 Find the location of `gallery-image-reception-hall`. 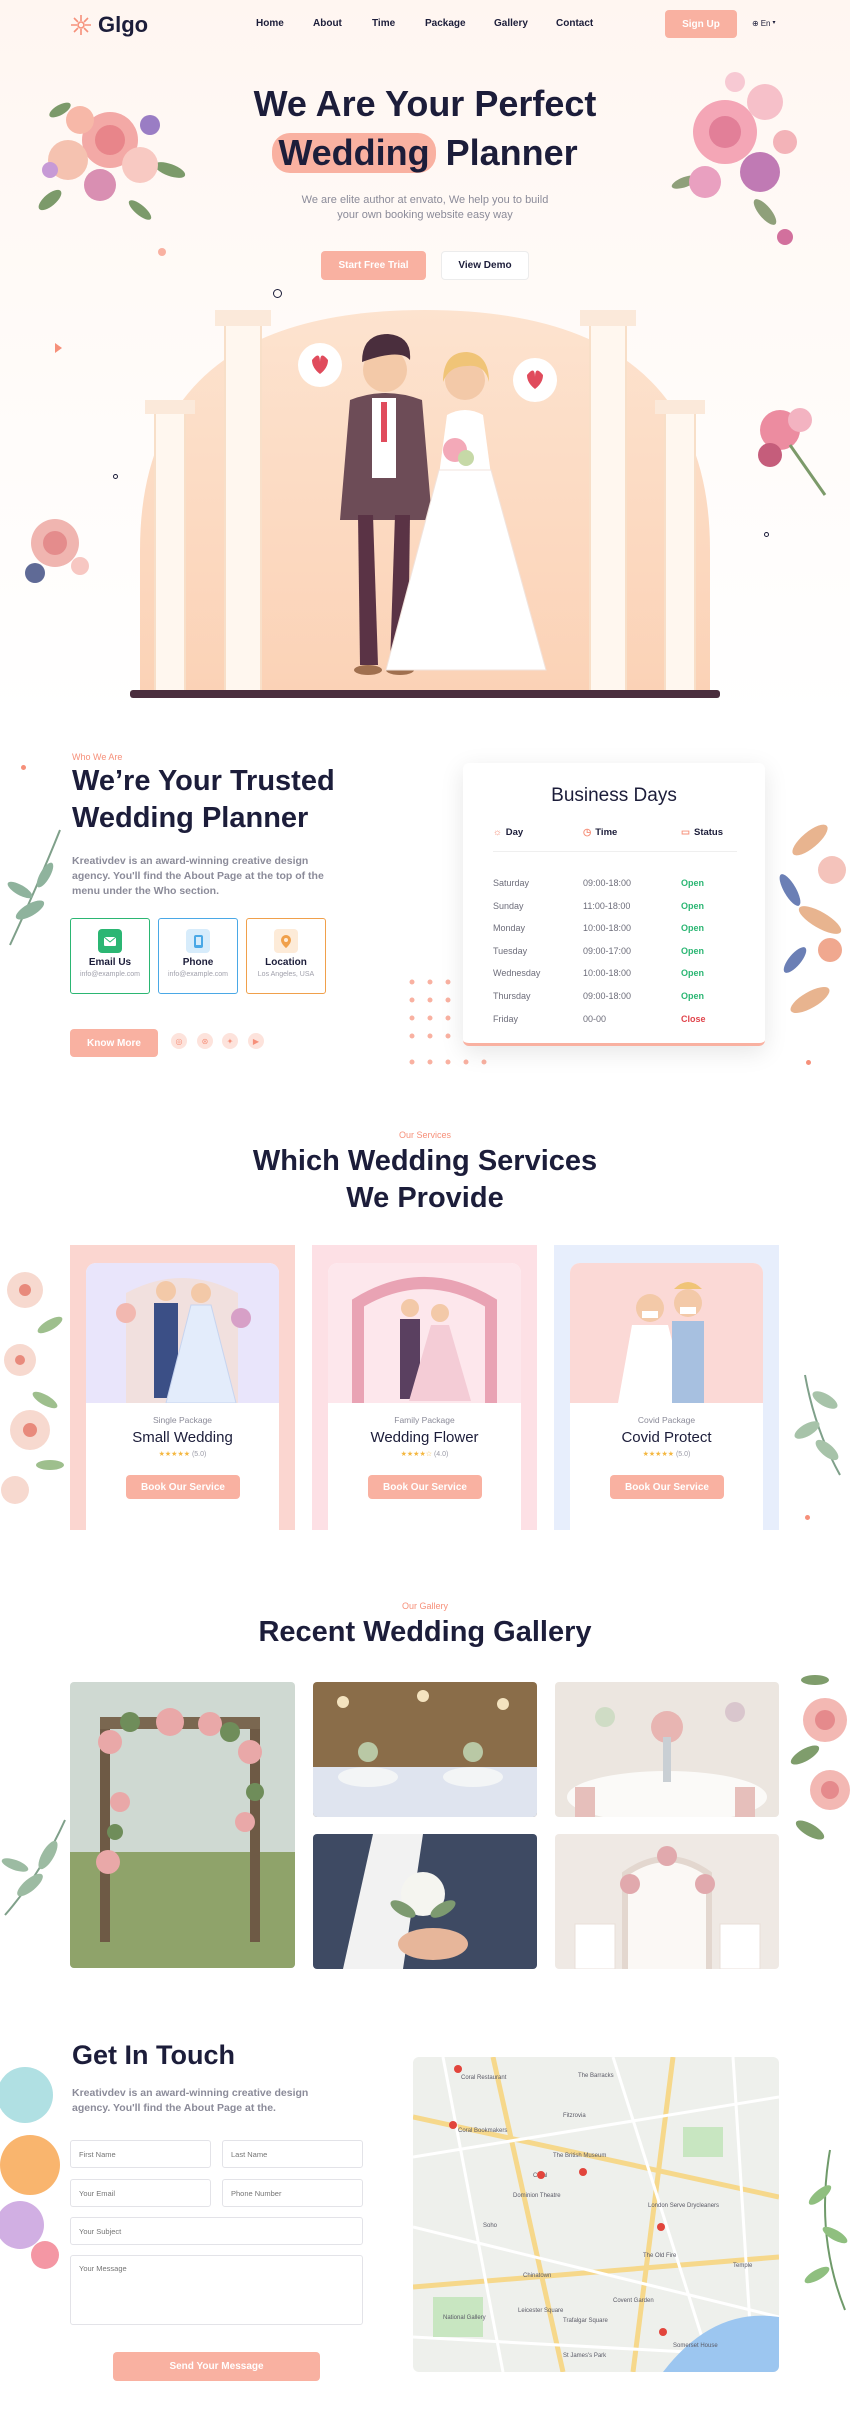

gallery-image-reception-hall is located at coordinates (425, 1749).